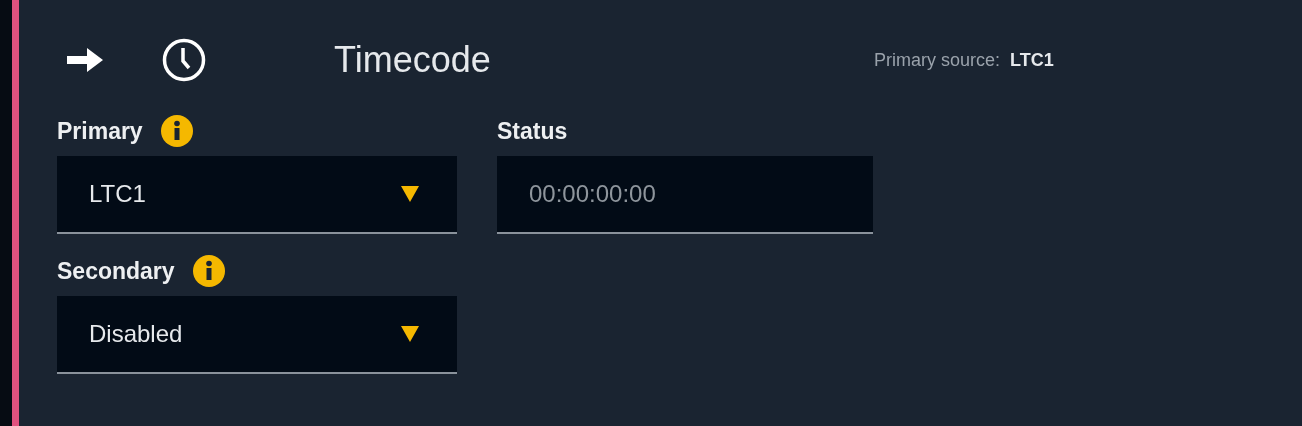 The image size is (1302, 426). I want to click on primary-source-value: LTC1, so click(1032, 60).